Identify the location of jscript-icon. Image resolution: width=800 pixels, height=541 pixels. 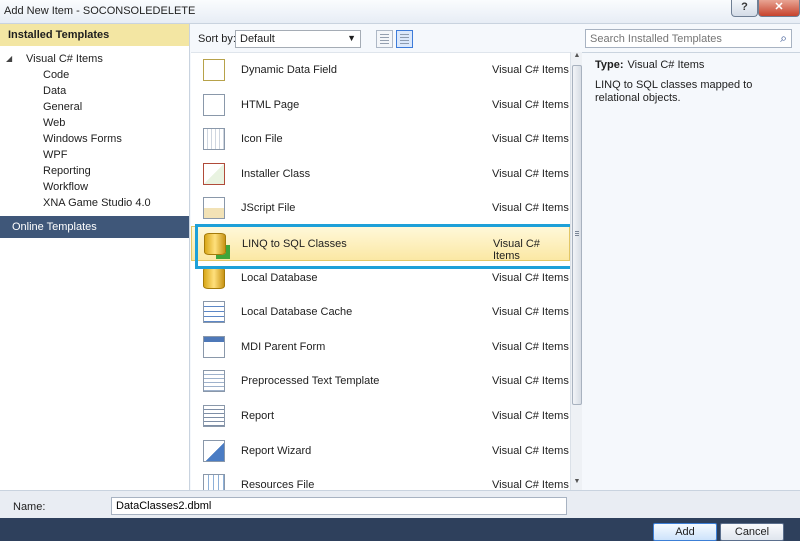
(214, 208).